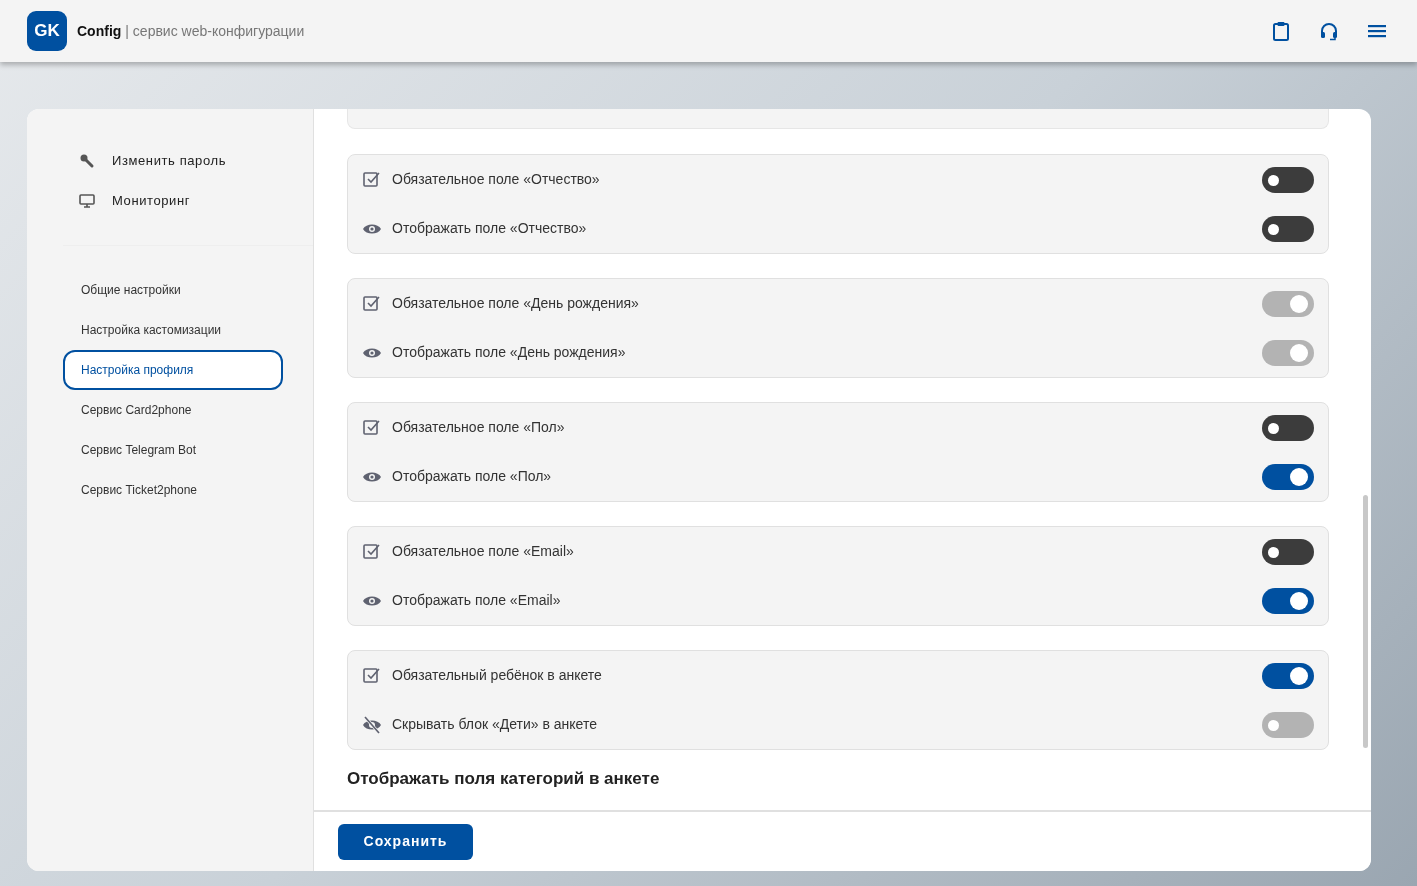  I want to click on app-subtitle: | сервис web-конфигурации, so click(215, 31).